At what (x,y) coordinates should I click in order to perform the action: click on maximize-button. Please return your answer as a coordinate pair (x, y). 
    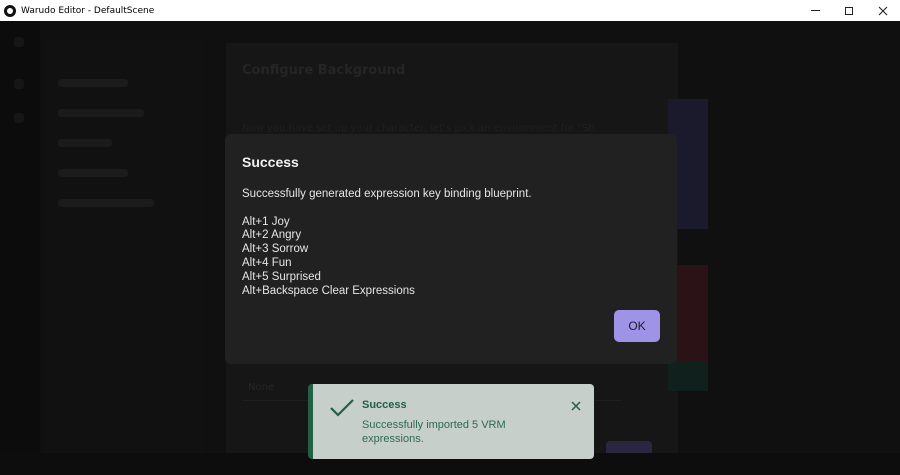
    Looking at the image, I should click on (849, 10).